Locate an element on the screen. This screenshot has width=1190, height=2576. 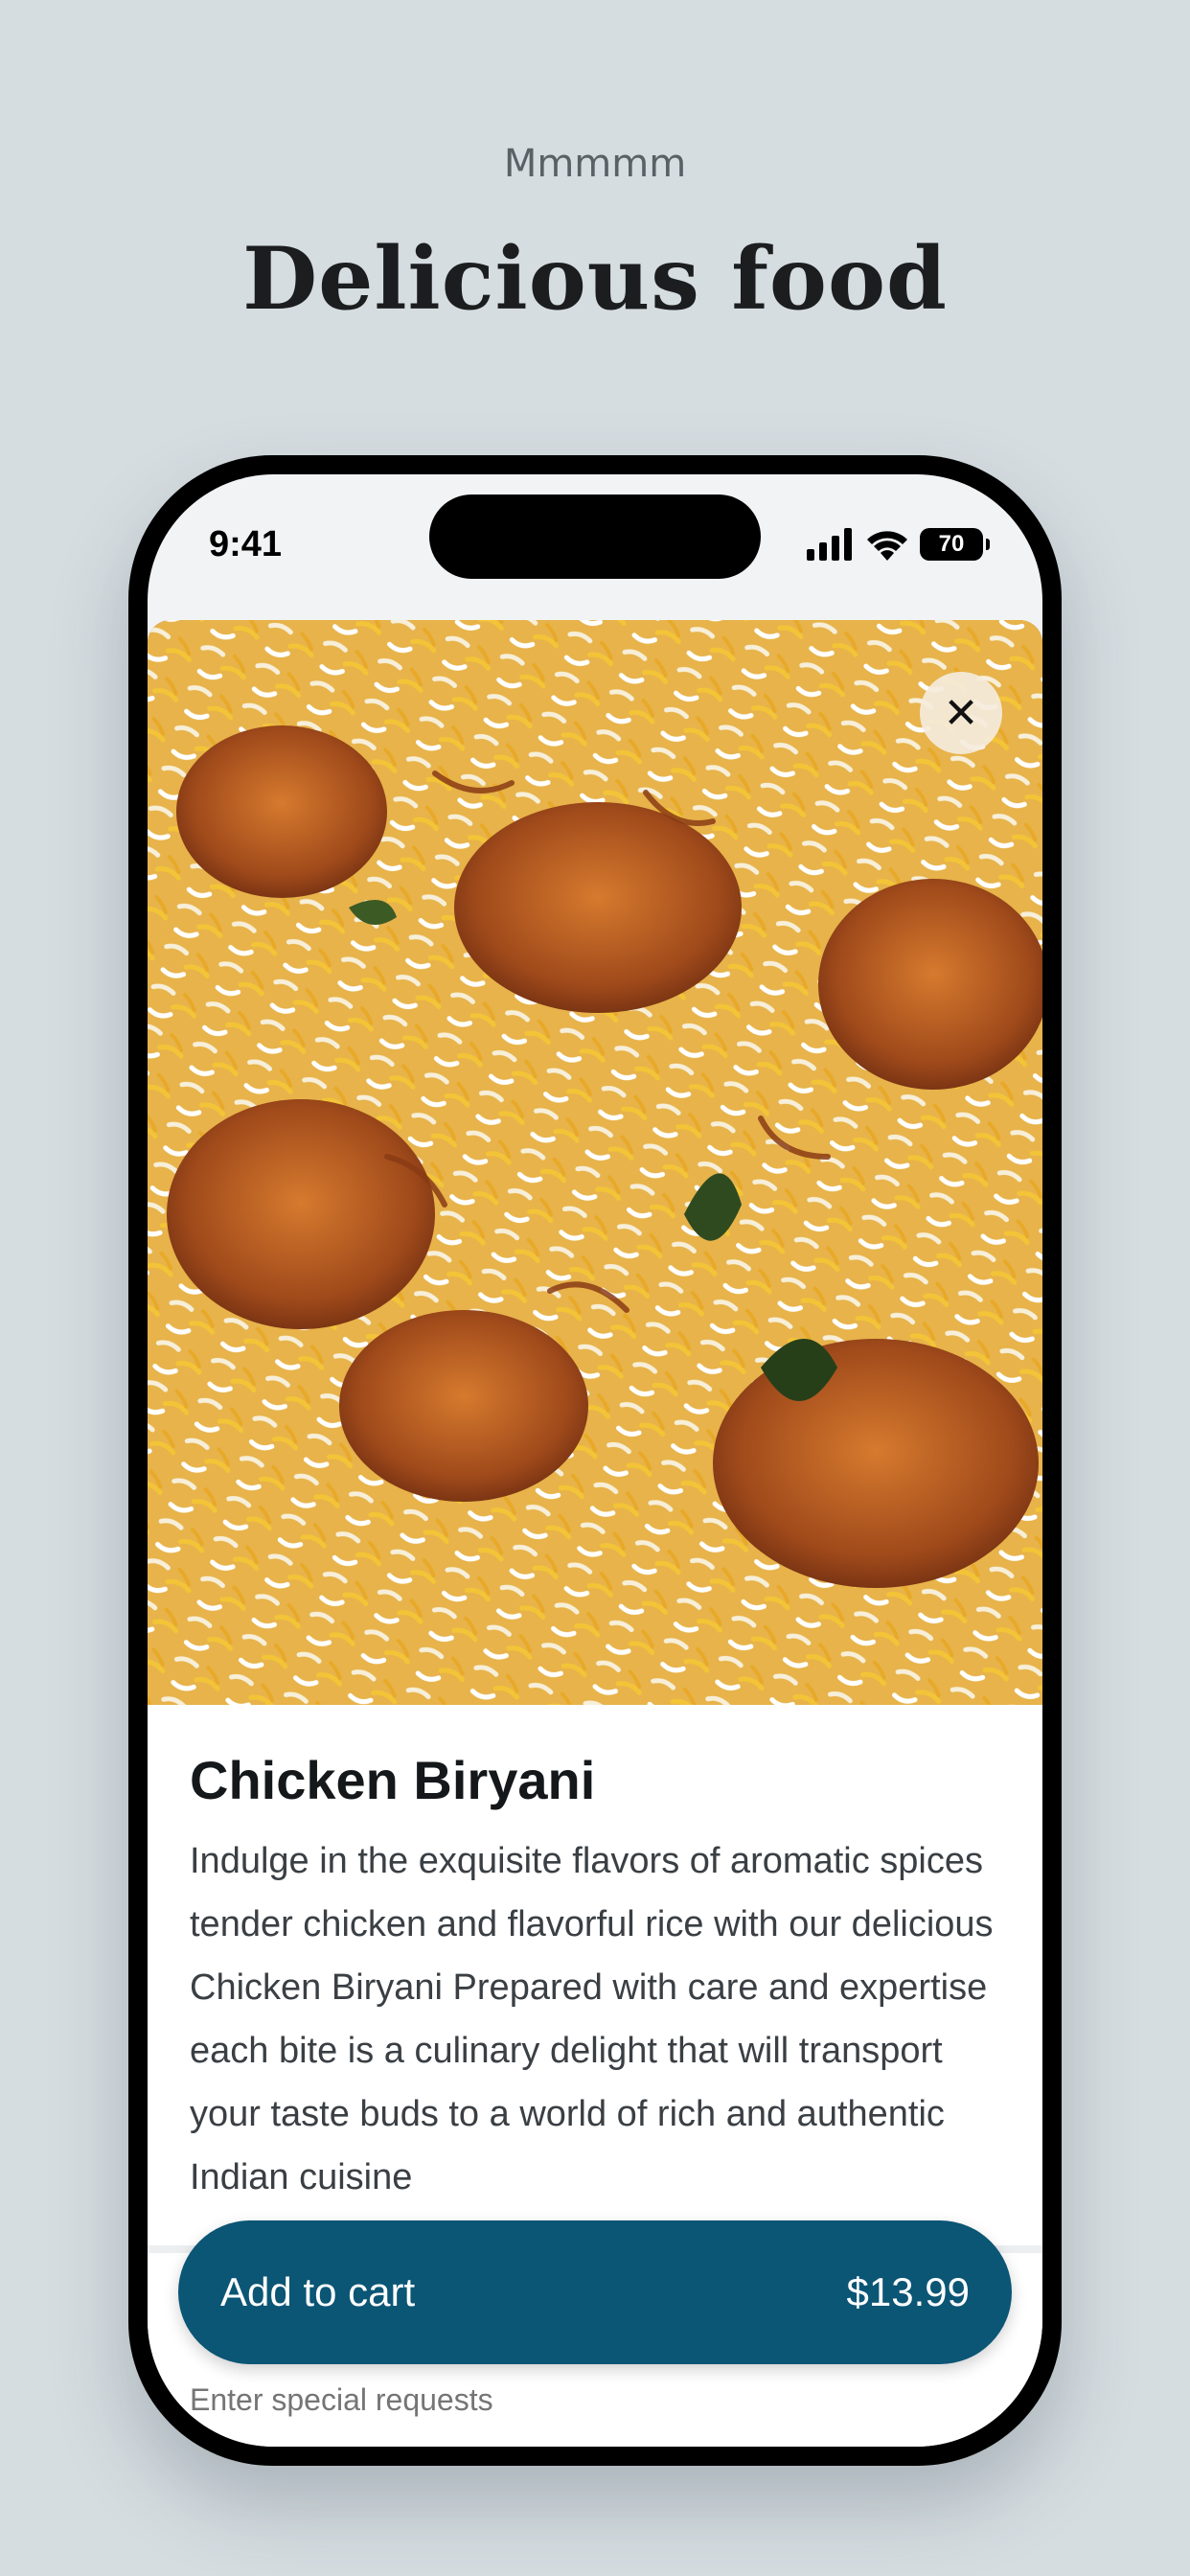
close-button: ✕ is located at coordinates (961, 713).